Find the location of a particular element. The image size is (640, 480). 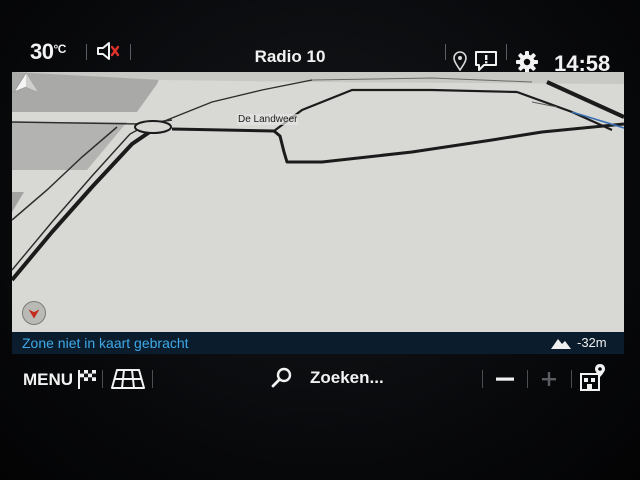

map-view-button is located at coordinates (128, 379).